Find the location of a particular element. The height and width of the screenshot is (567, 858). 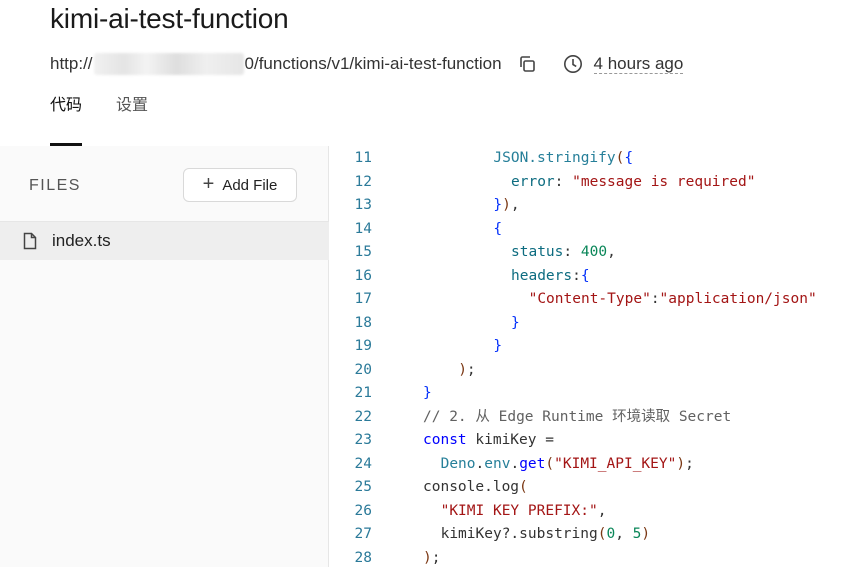

code-text: Deno.env.get("KIMI_API_KEY"); is located at coordinates (567, 463).